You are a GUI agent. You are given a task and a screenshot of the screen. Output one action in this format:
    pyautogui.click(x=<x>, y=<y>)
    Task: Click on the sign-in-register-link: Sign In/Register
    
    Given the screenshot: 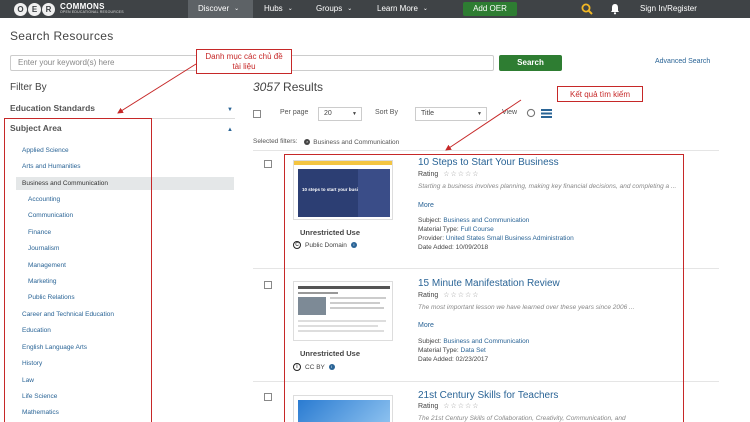 What is the action you would take?
    pyautogui.click(x=668, y=9)
    